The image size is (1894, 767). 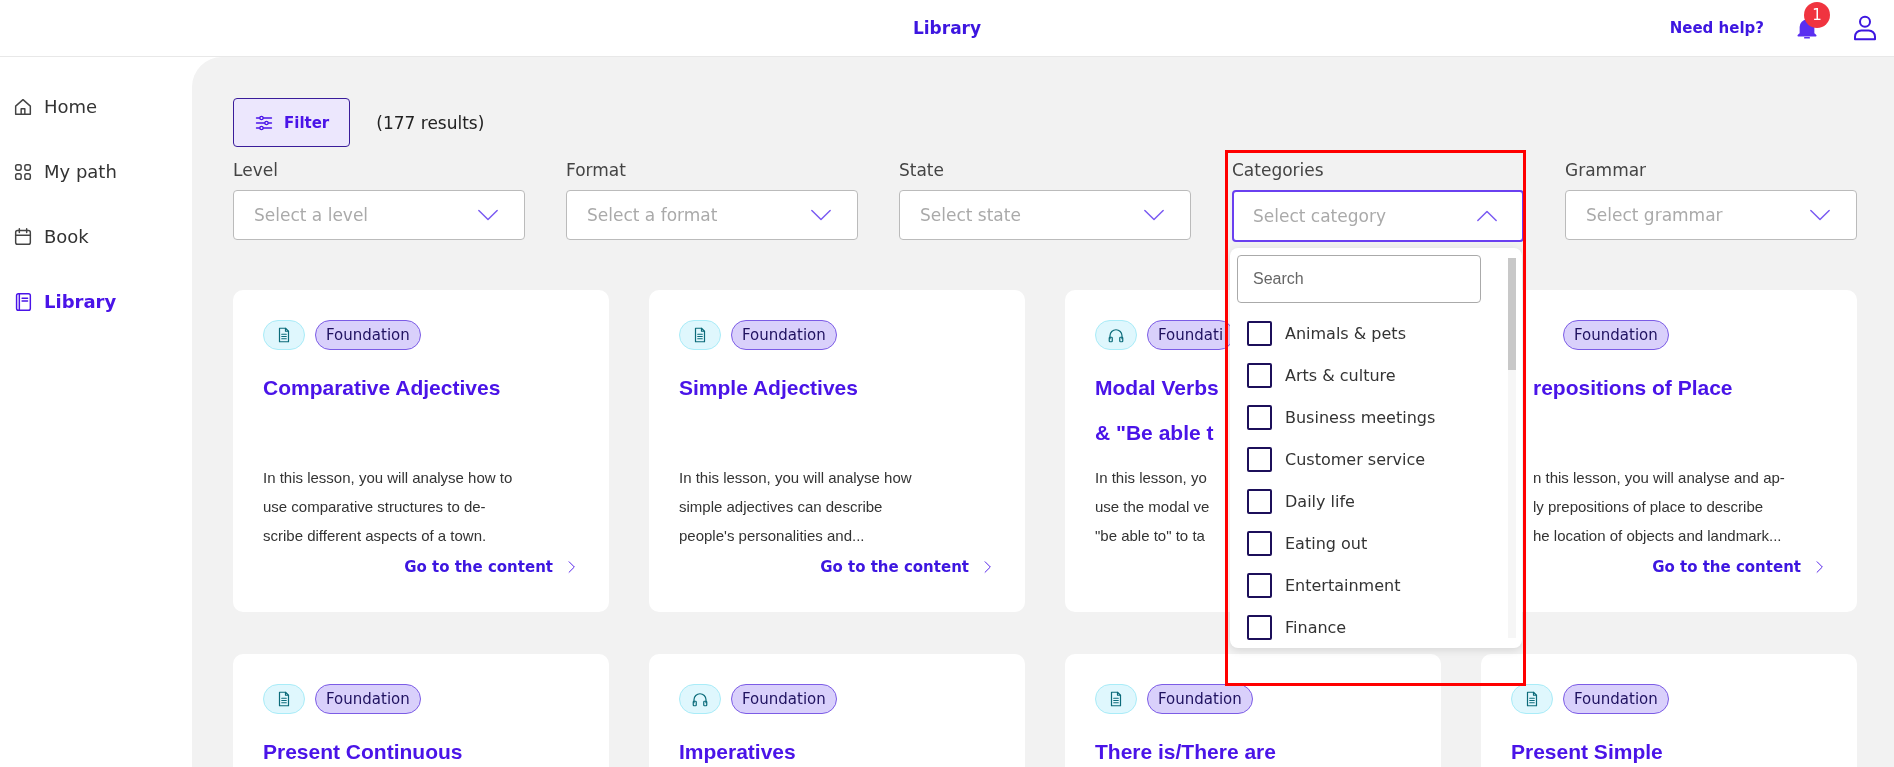 I want to click on lesson-card: Foundation Comparative Adjectives In this lesson, you will analyse how to use comparative structures to de- scribe different aspects of a town. Go to the content, so click(x=421, y=451).